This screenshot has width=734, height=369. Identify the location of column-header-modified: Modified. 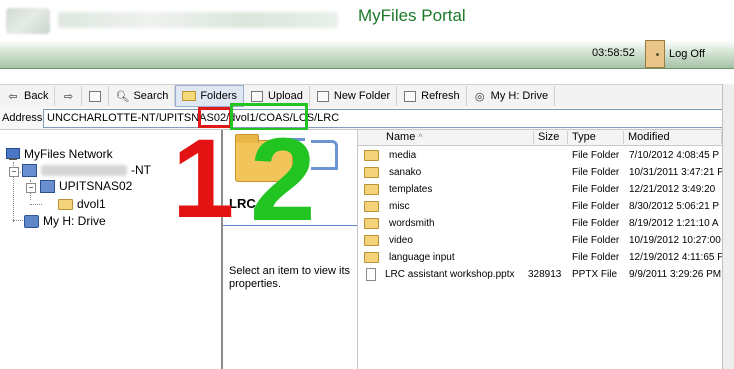
(673, 137).